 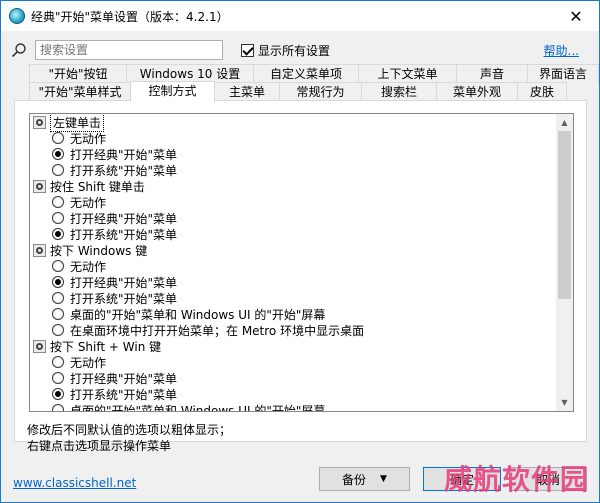 What do you see at coordinates (477, 91) in the screenshot?
I see `tab-menu-look: 菜单外观` at bounding box center [477, 91].